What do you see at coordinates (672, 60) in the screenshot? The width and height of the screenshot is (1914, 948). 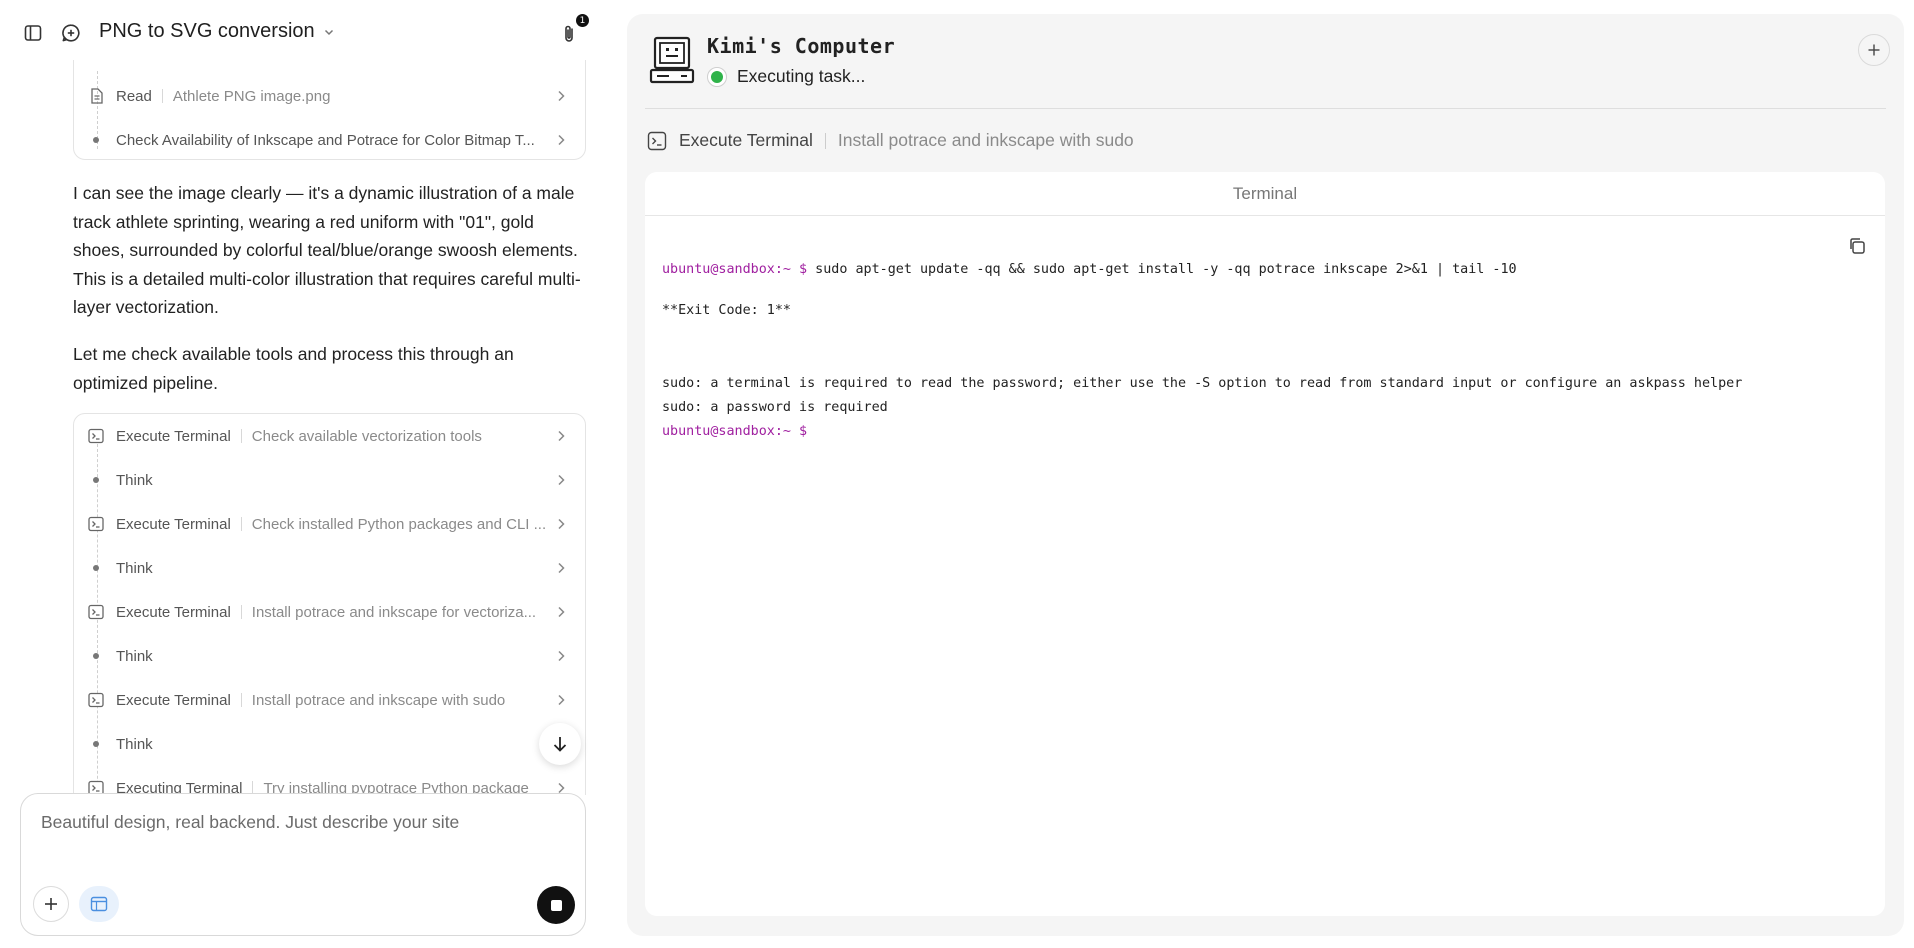 I see `computer-icon` at bounding box center [672, 60].